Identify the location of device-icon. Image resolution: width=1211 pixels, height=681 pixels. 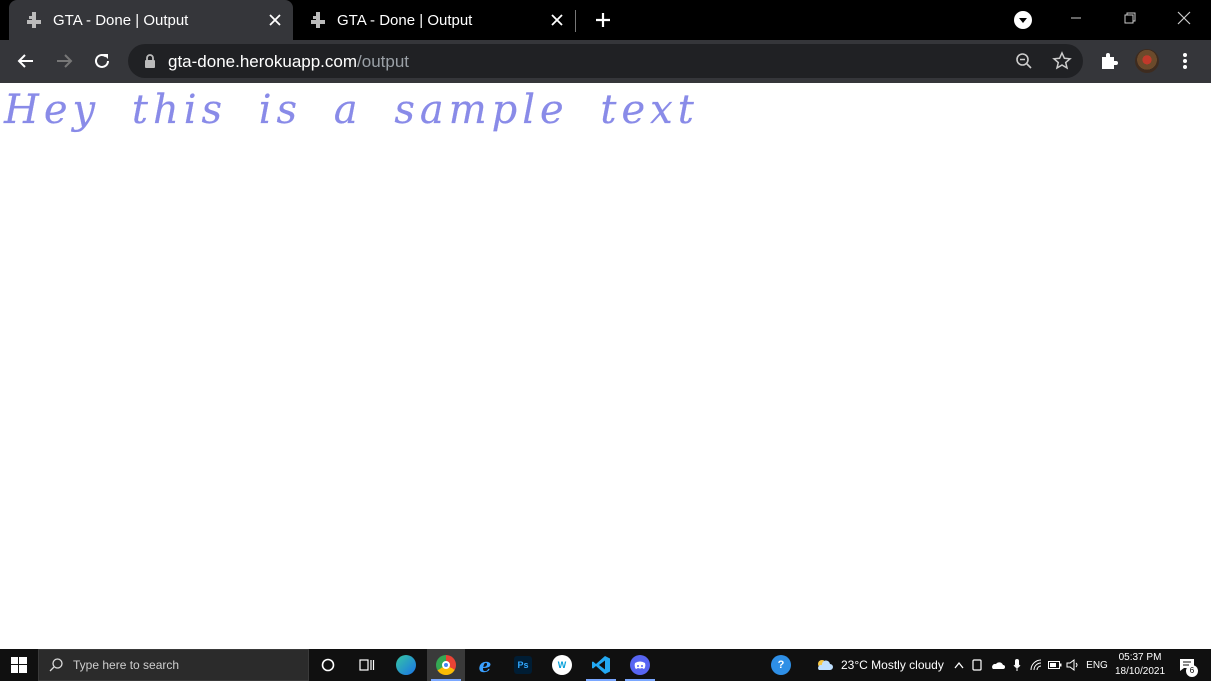
(977, 665).